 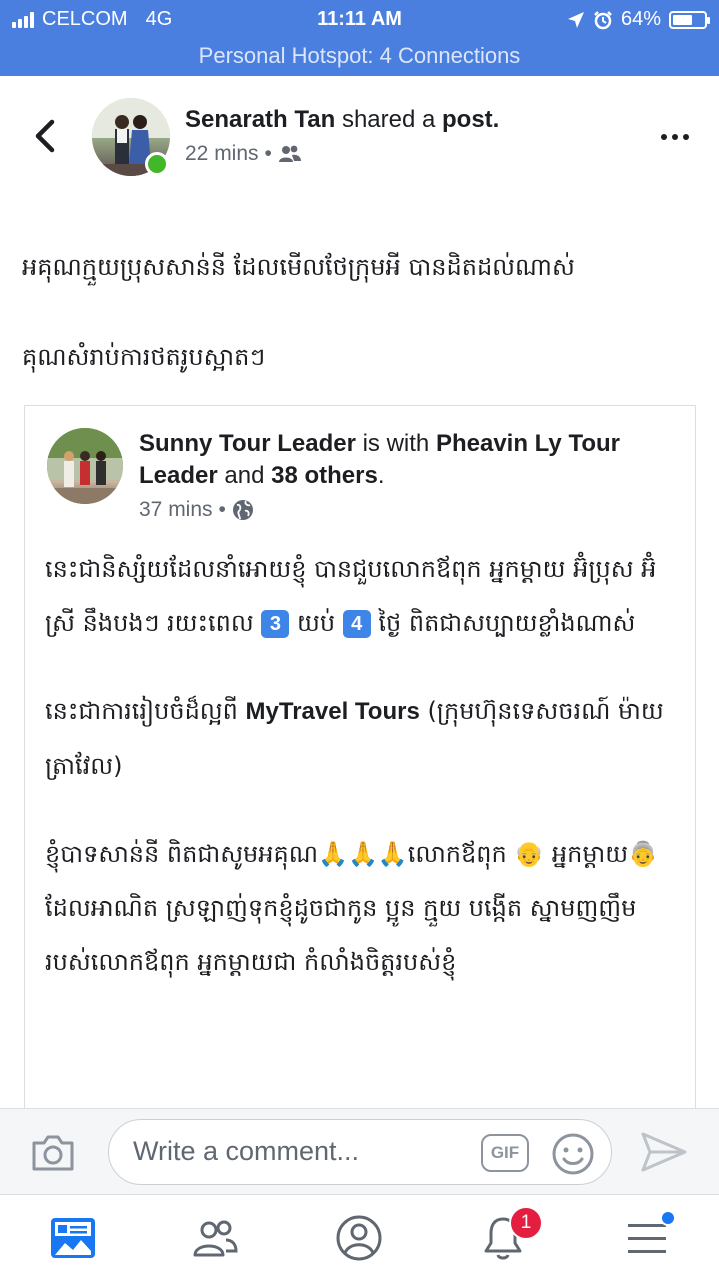 What do you see at coordinates (53, 1153) in the screenshot?
I see `camera-icon` at bounding box center [53, 1153].